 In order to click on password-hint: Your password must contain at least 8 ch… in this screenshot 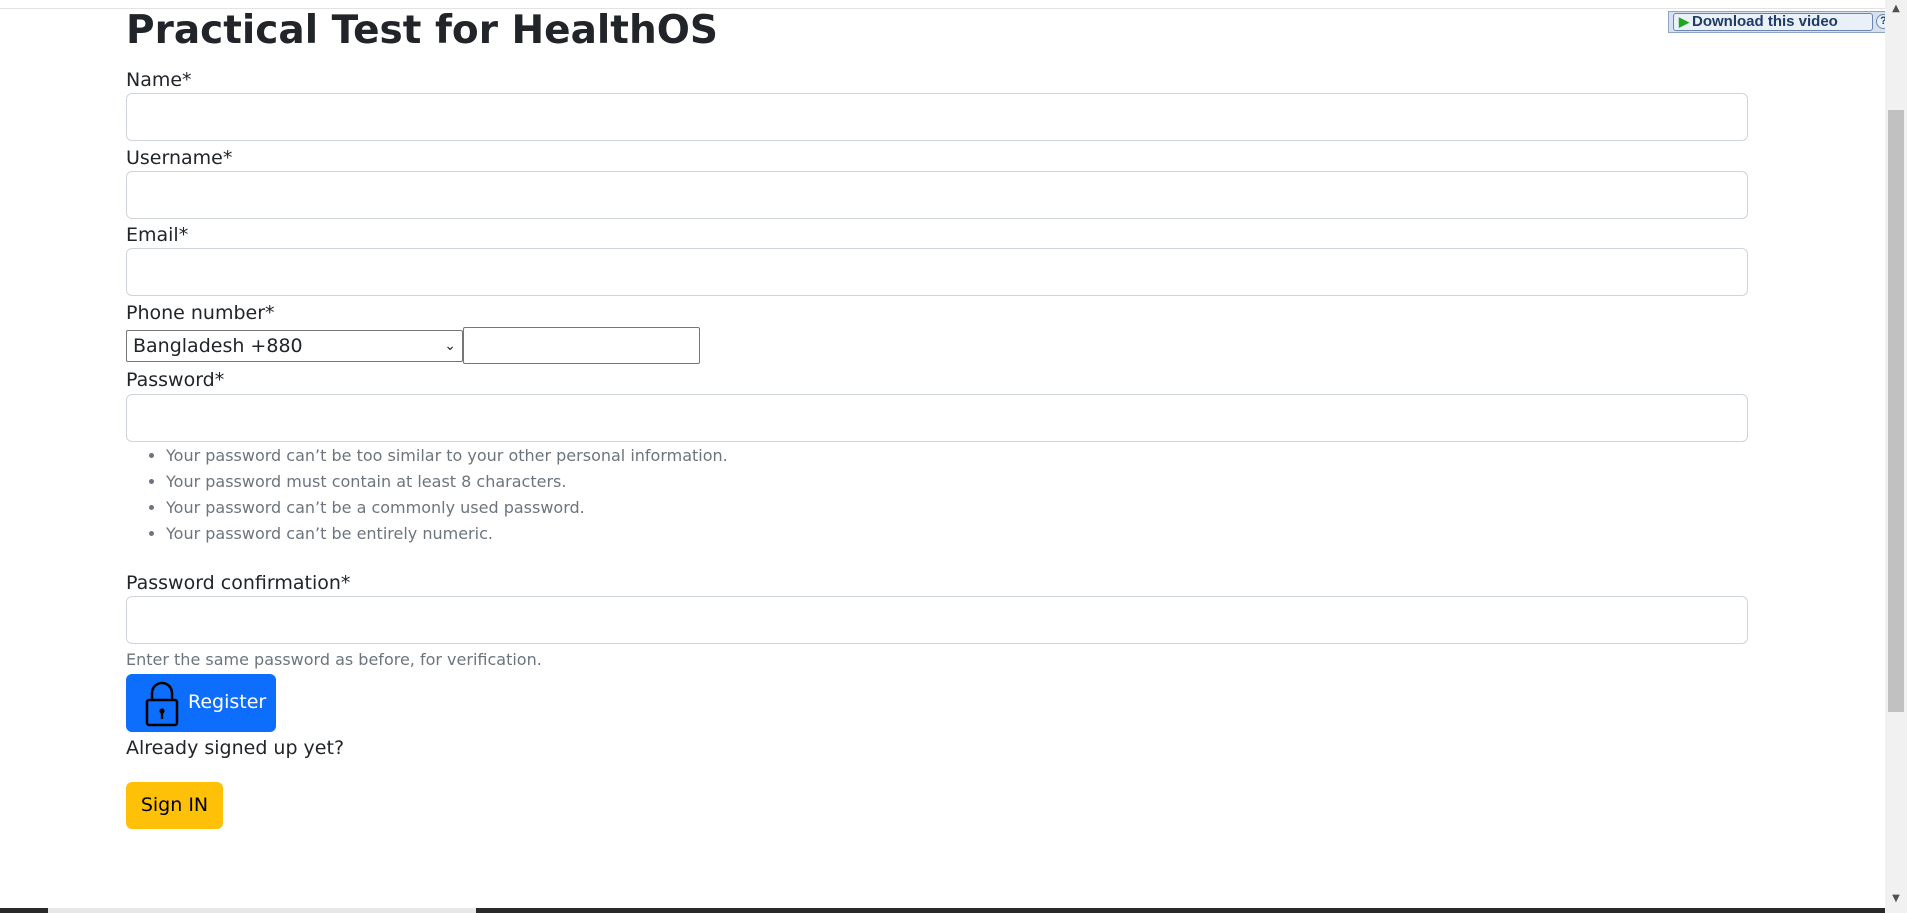, I will do `click(447, 482)`.